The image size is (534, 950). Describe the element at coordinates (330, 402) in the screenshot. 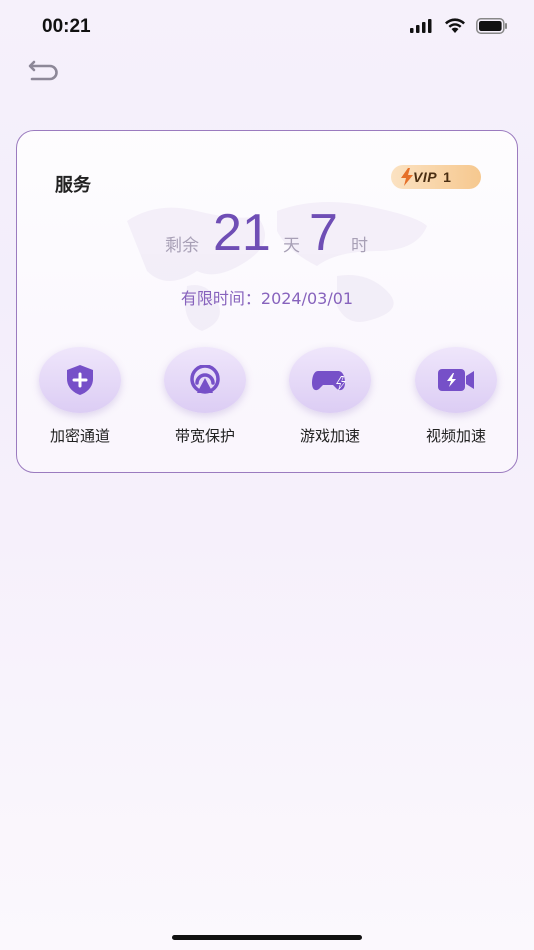

I see `service-game-boost: 游戏加速` at that location.